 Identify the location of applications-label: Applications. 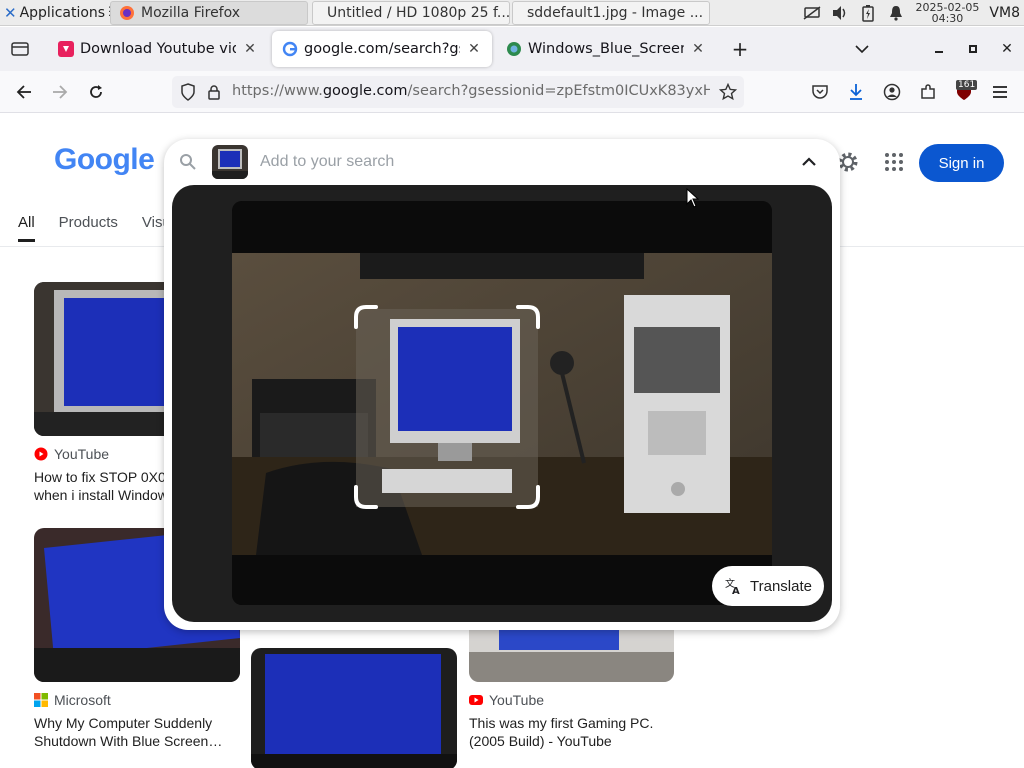
(62, 12).